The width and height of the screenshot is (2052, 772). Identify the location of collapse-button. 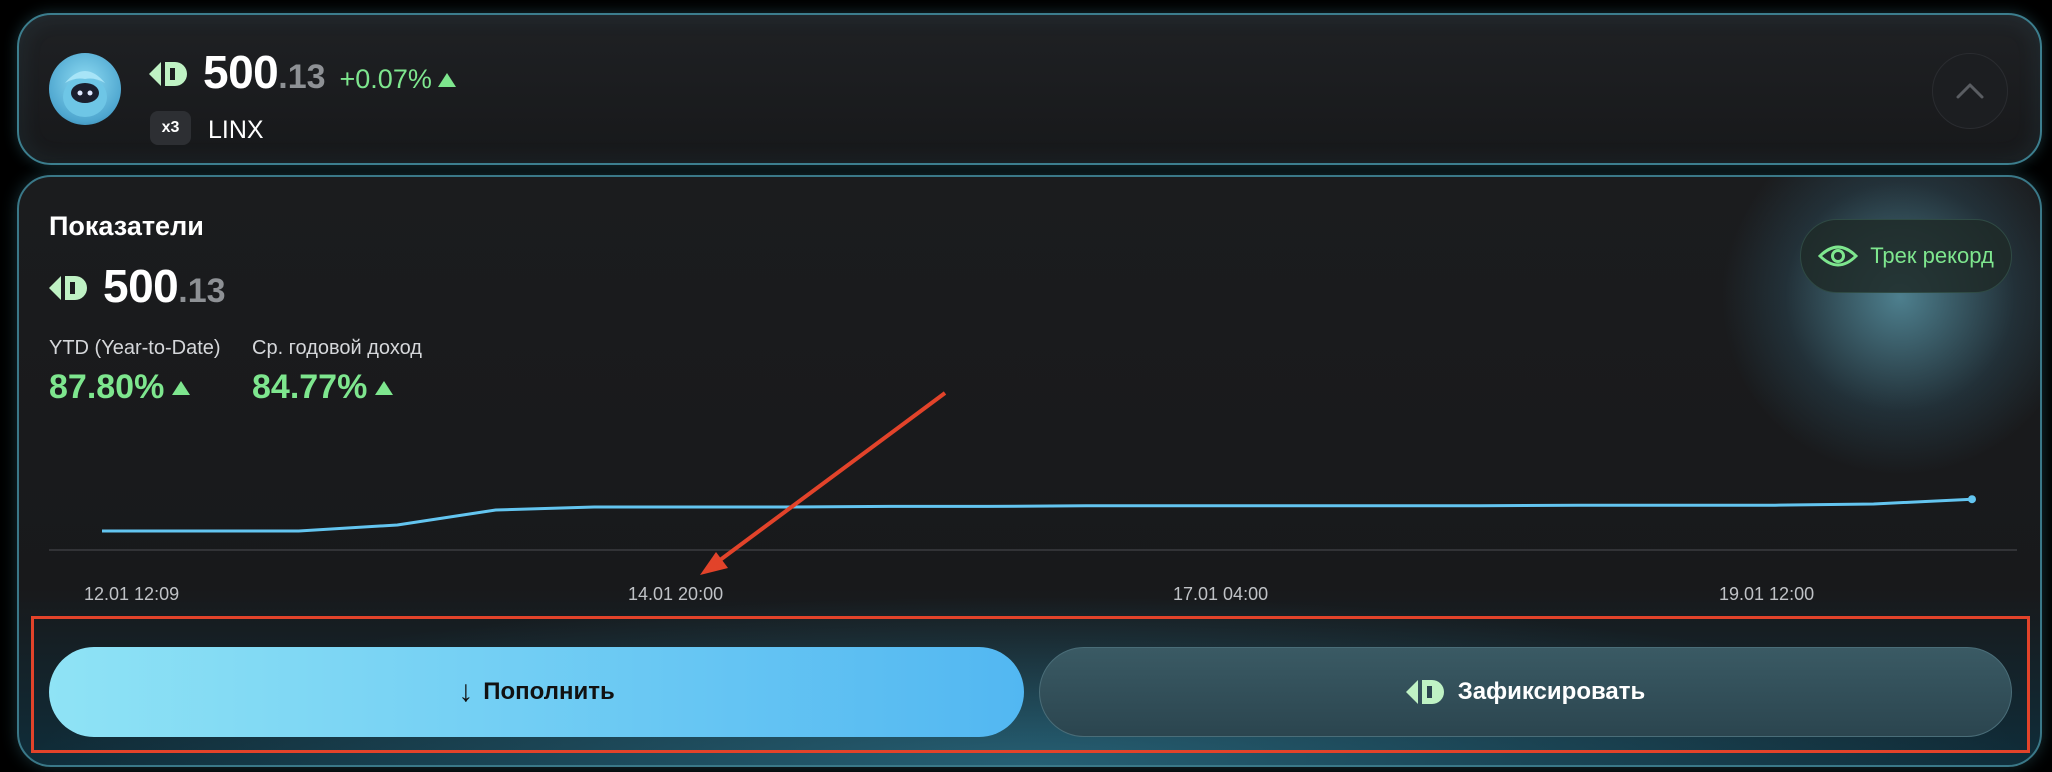
(1970, 91).